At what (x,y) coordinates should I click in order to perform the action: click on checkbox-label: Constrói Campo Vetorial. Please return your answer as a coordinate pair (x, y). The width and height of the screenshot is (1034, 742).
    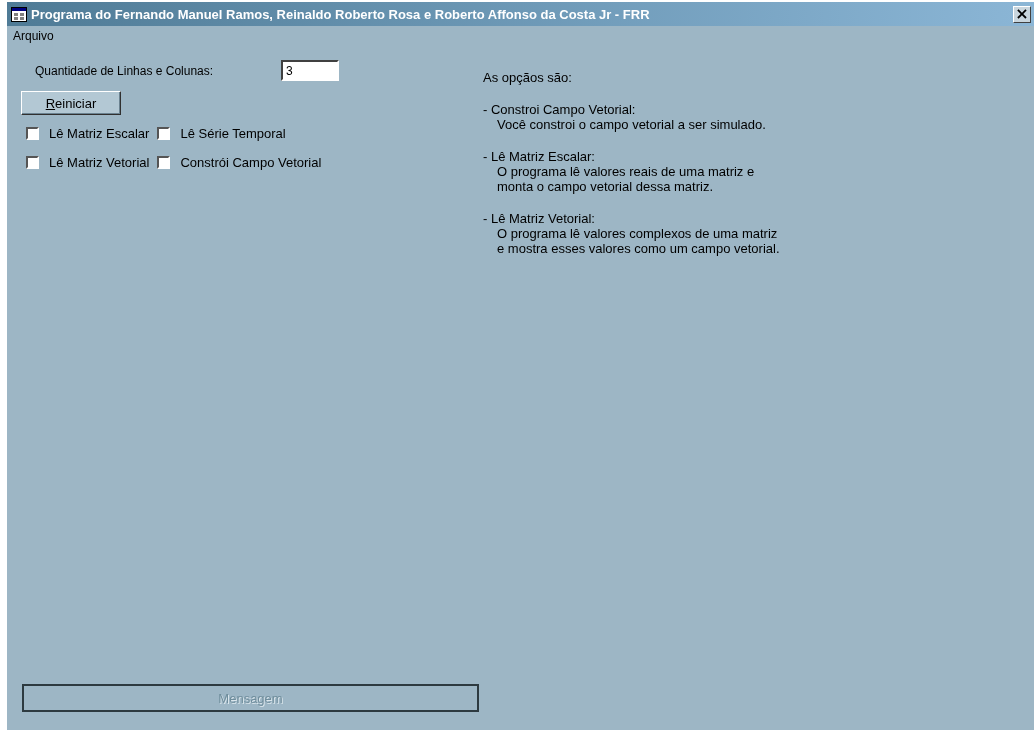
    Looking at the image, I should click on (251, 162).